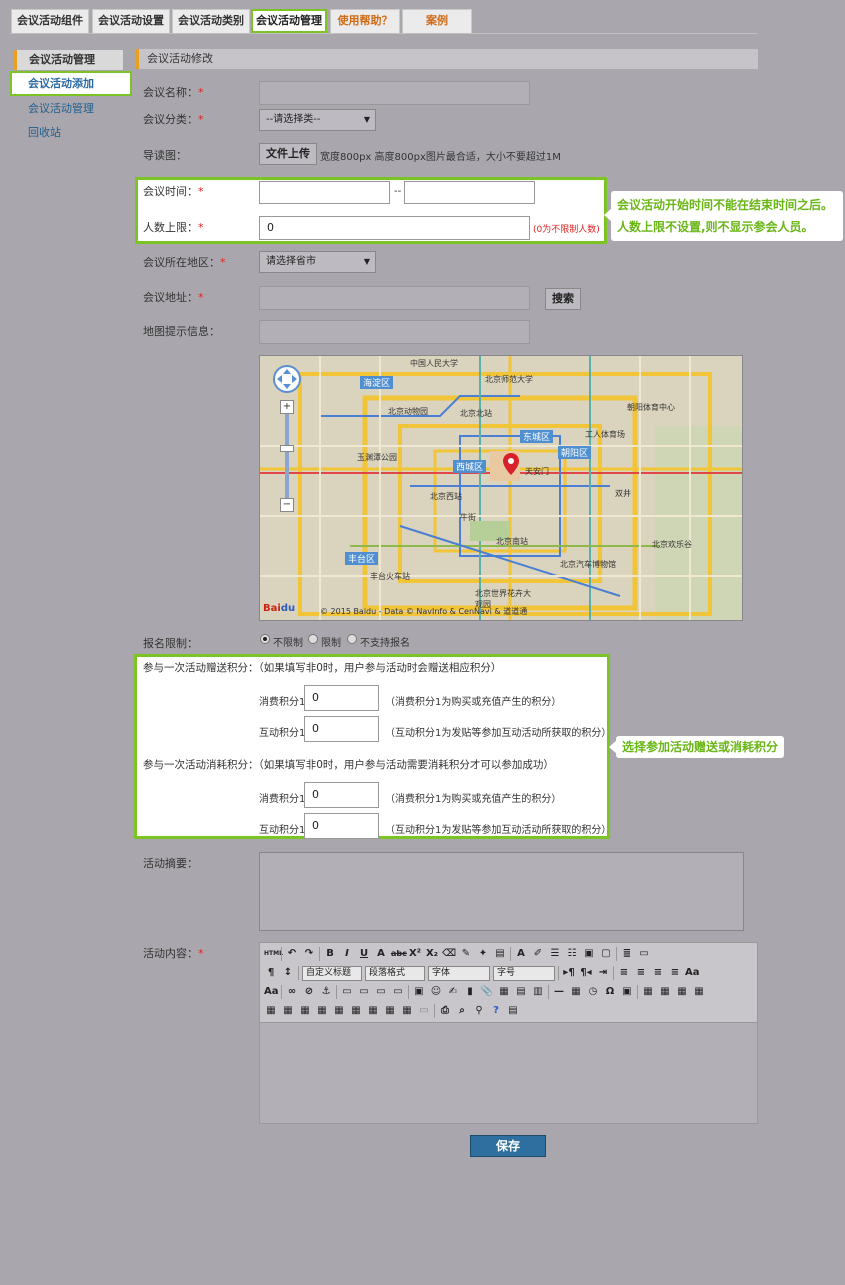 The height and width of the screenshot is (1285, 845). I want to click on indent-icon: ⇥, so click(603, 973).